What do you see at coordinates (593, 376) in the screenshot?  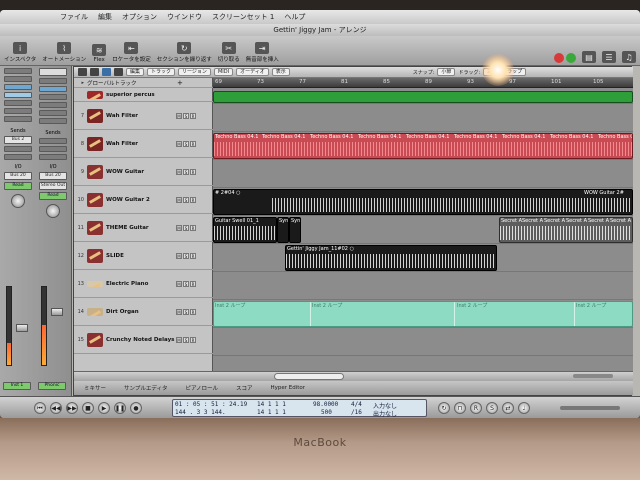 I see `zoom-slider` at bounding box center [593, 376].